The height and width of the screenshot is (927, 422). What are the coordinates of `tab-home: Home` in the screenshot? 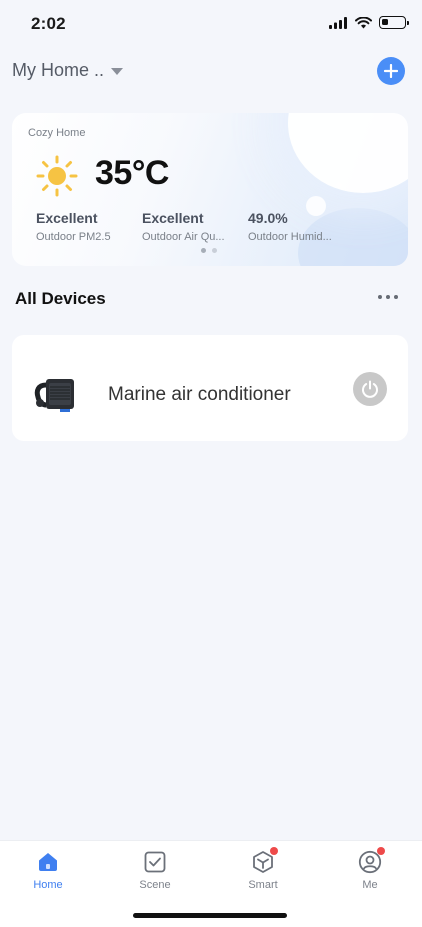 It's located at (48, 870).